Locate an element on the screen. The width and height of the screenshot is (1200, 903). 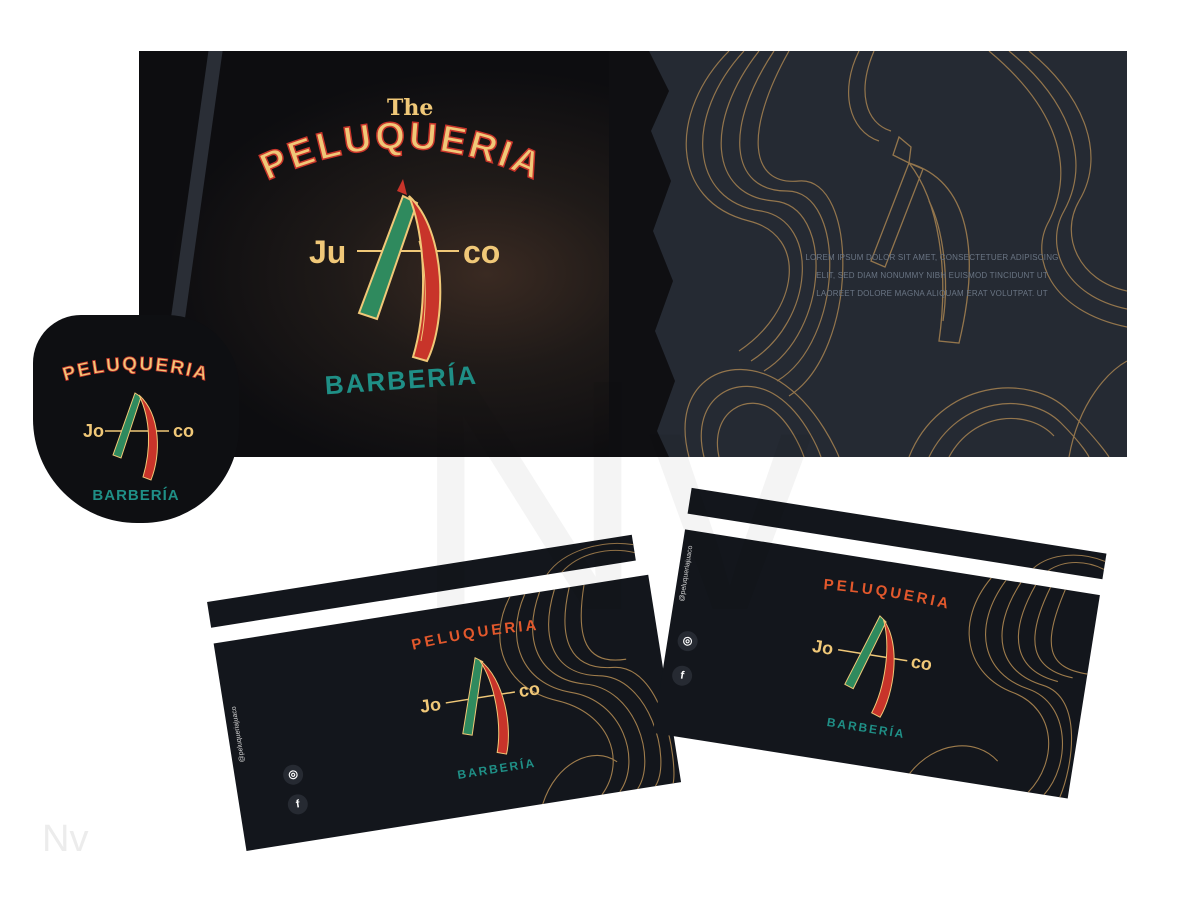
card-left-brand-right: co is located at coordinates (529, 689).